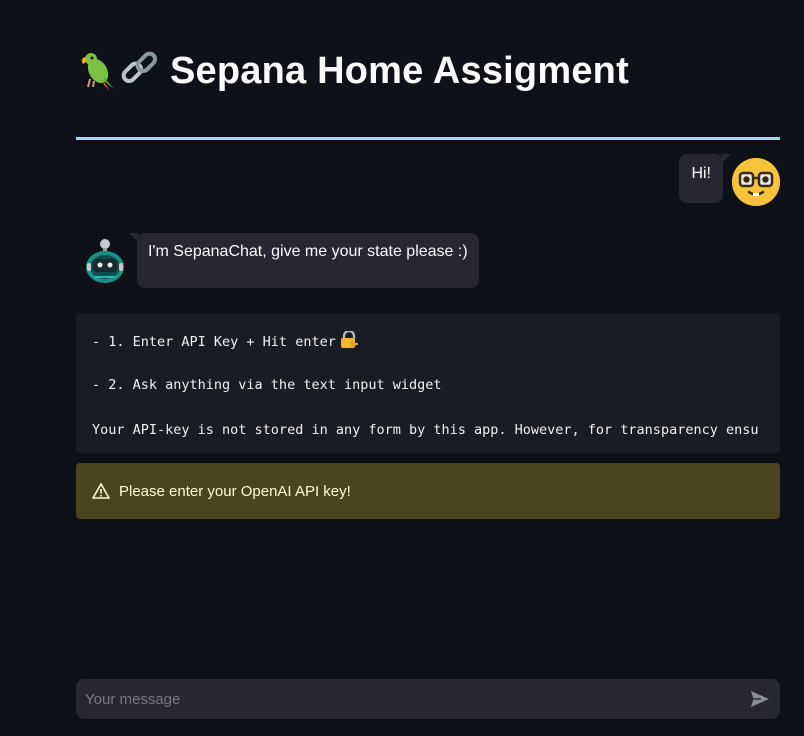 The height and width of the screenshot is (736, 804). Describe the element at coordinates (428, 491) in the screenshot. I see `api-key-warning: Please enter your OpenAI API key!` at that location.